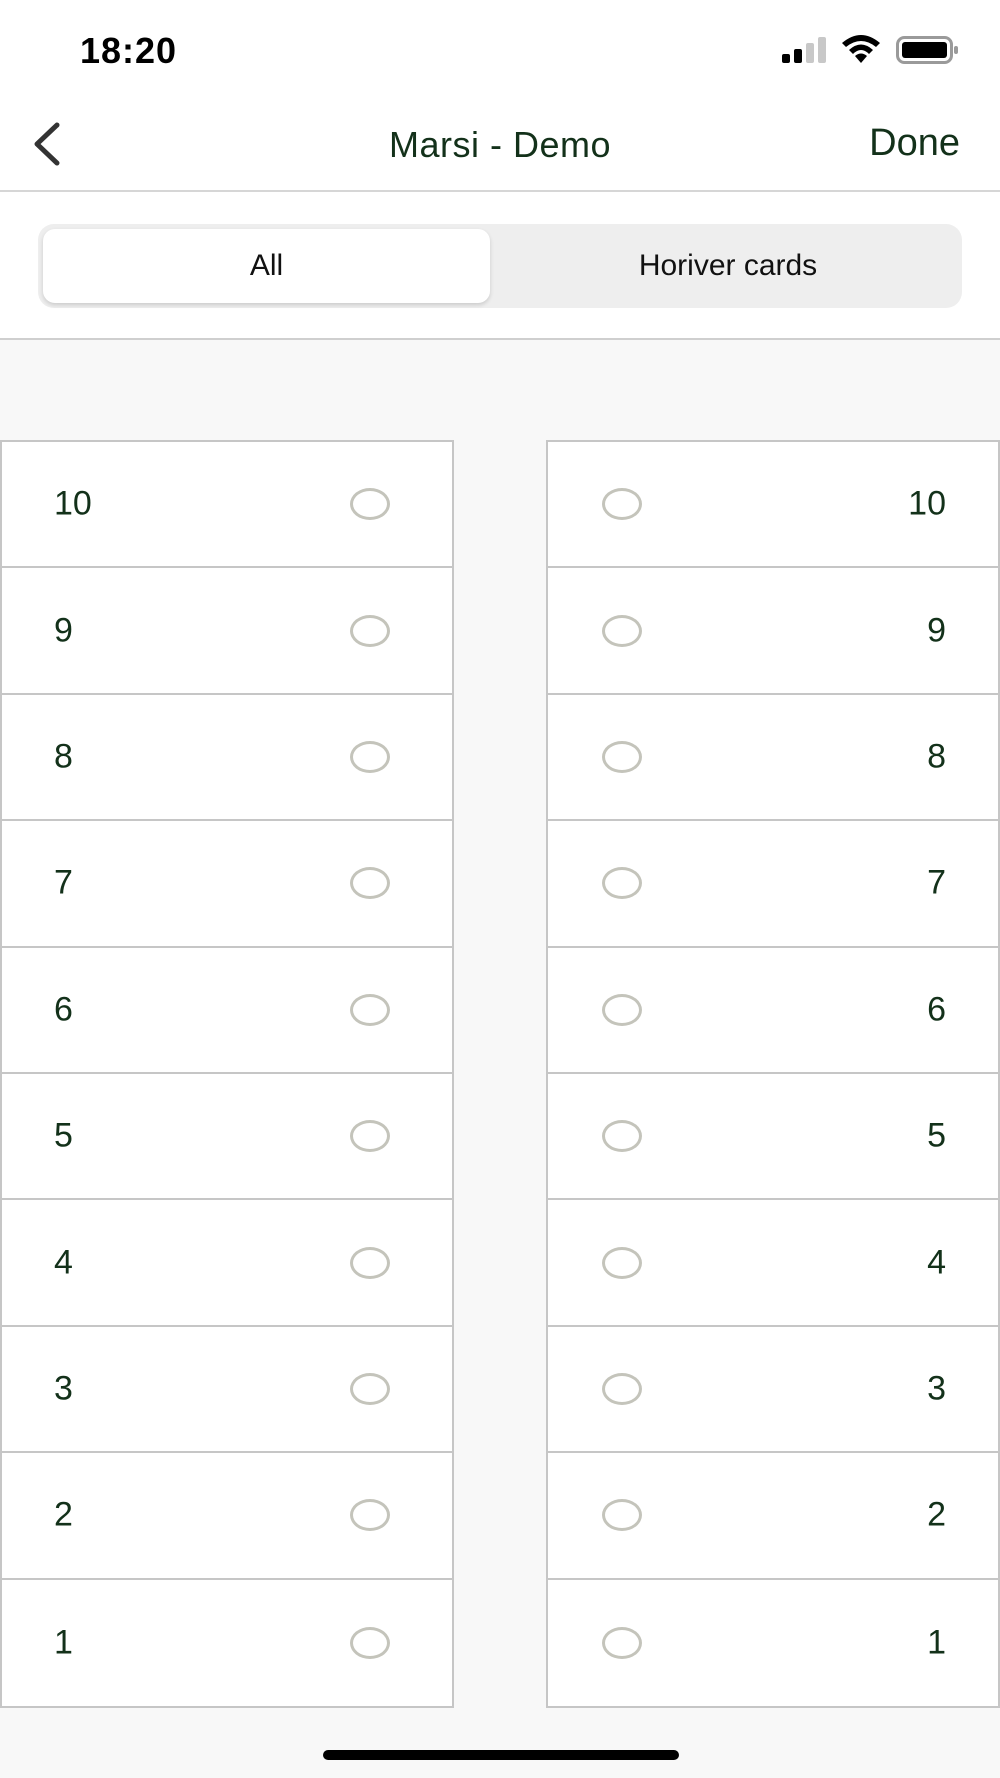 The image size is (1000, 1778). What do you see at coordinates (266, 266) in the screenshot?
I see `segment-all: All` at bounding box center [266, 266].